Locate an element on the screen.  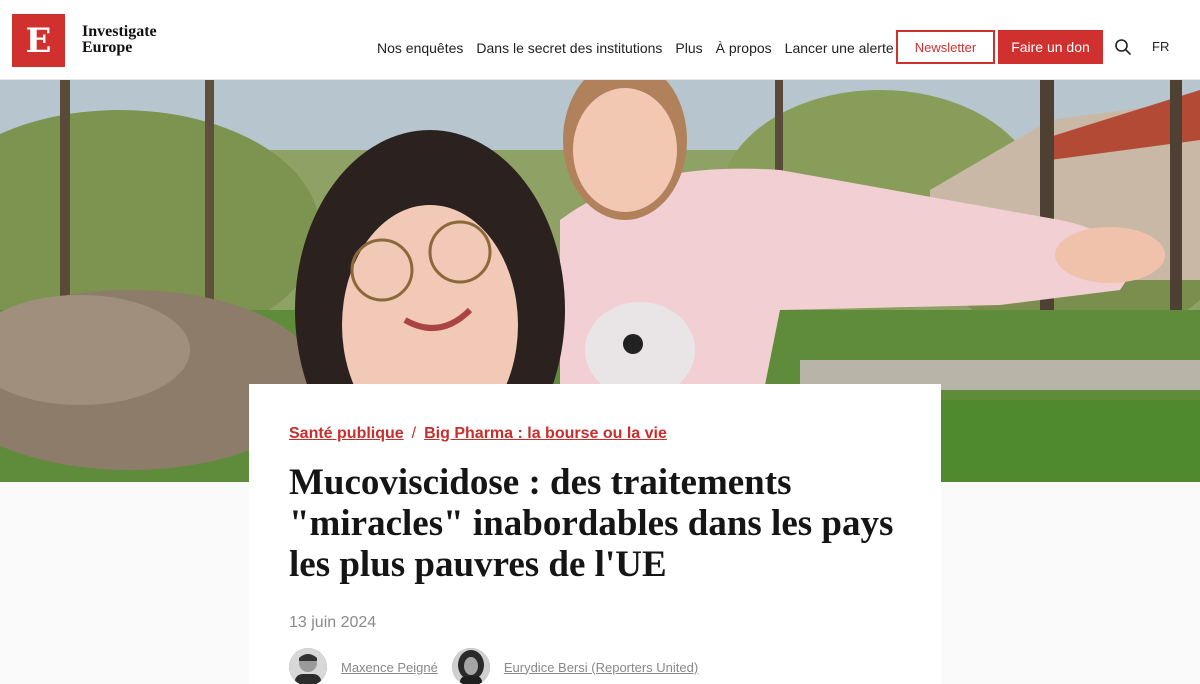
author-name: Maxence Peigné is located at coordinates (389, 667).